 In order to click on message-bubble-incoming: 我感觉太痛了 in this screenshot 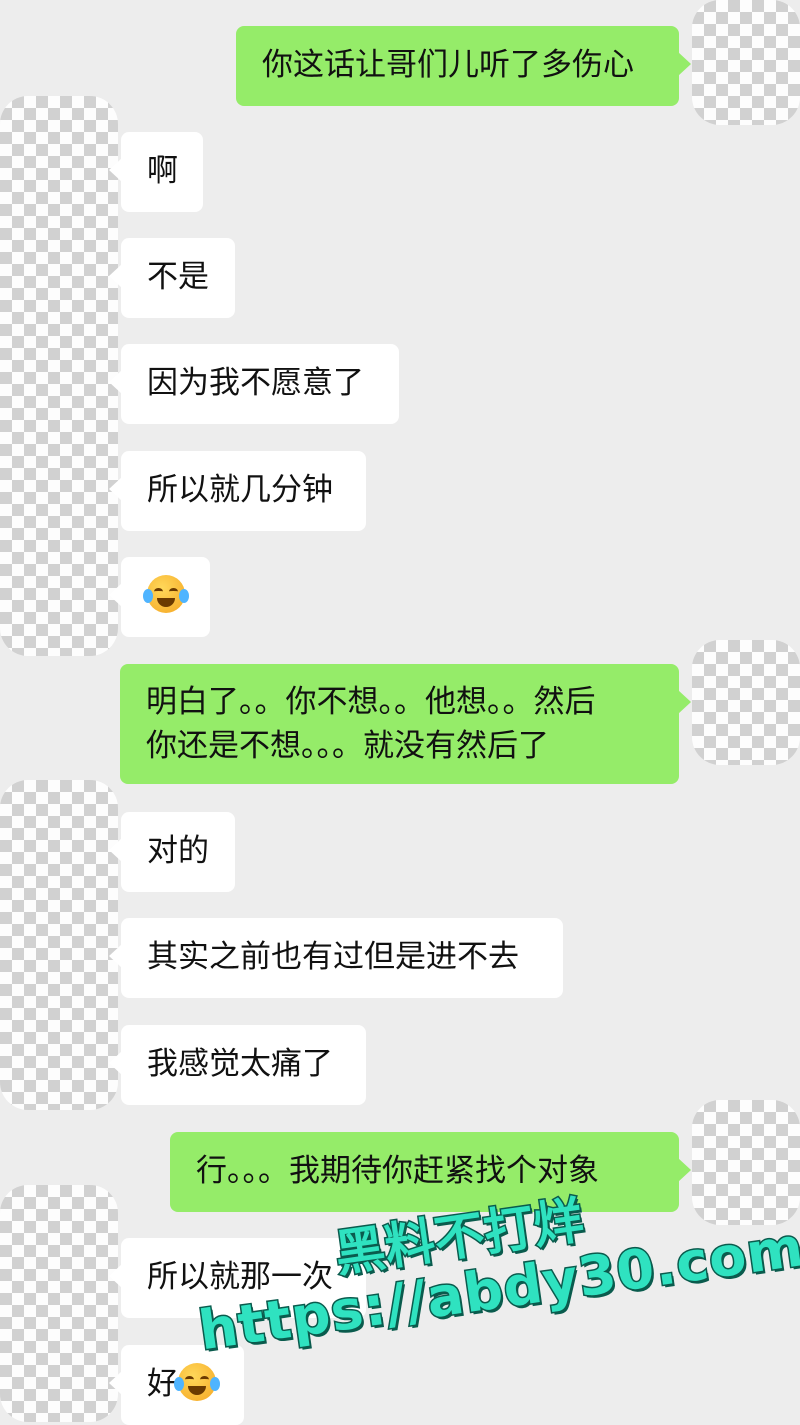, I will do `click(237, 1065)`.